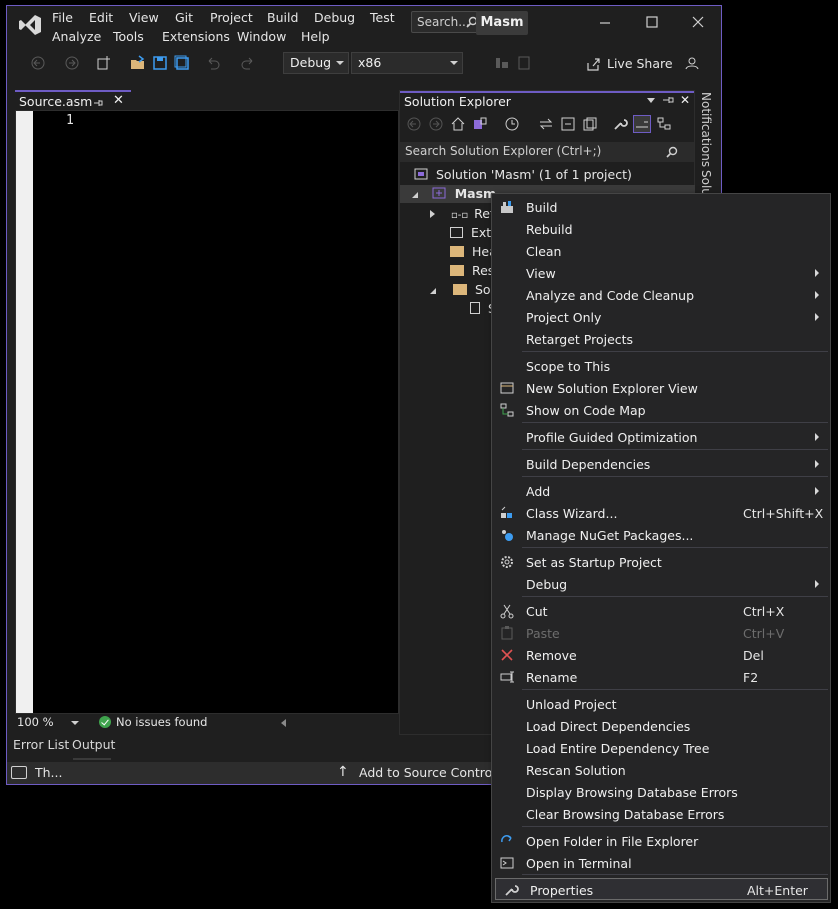 This screenshot has width=838, height=909. What do you see at coordinates (661, 339) in the screenshot?
I see `menu-item-retarget-projects: Retarget Projects` at bounding box center [661, 339].